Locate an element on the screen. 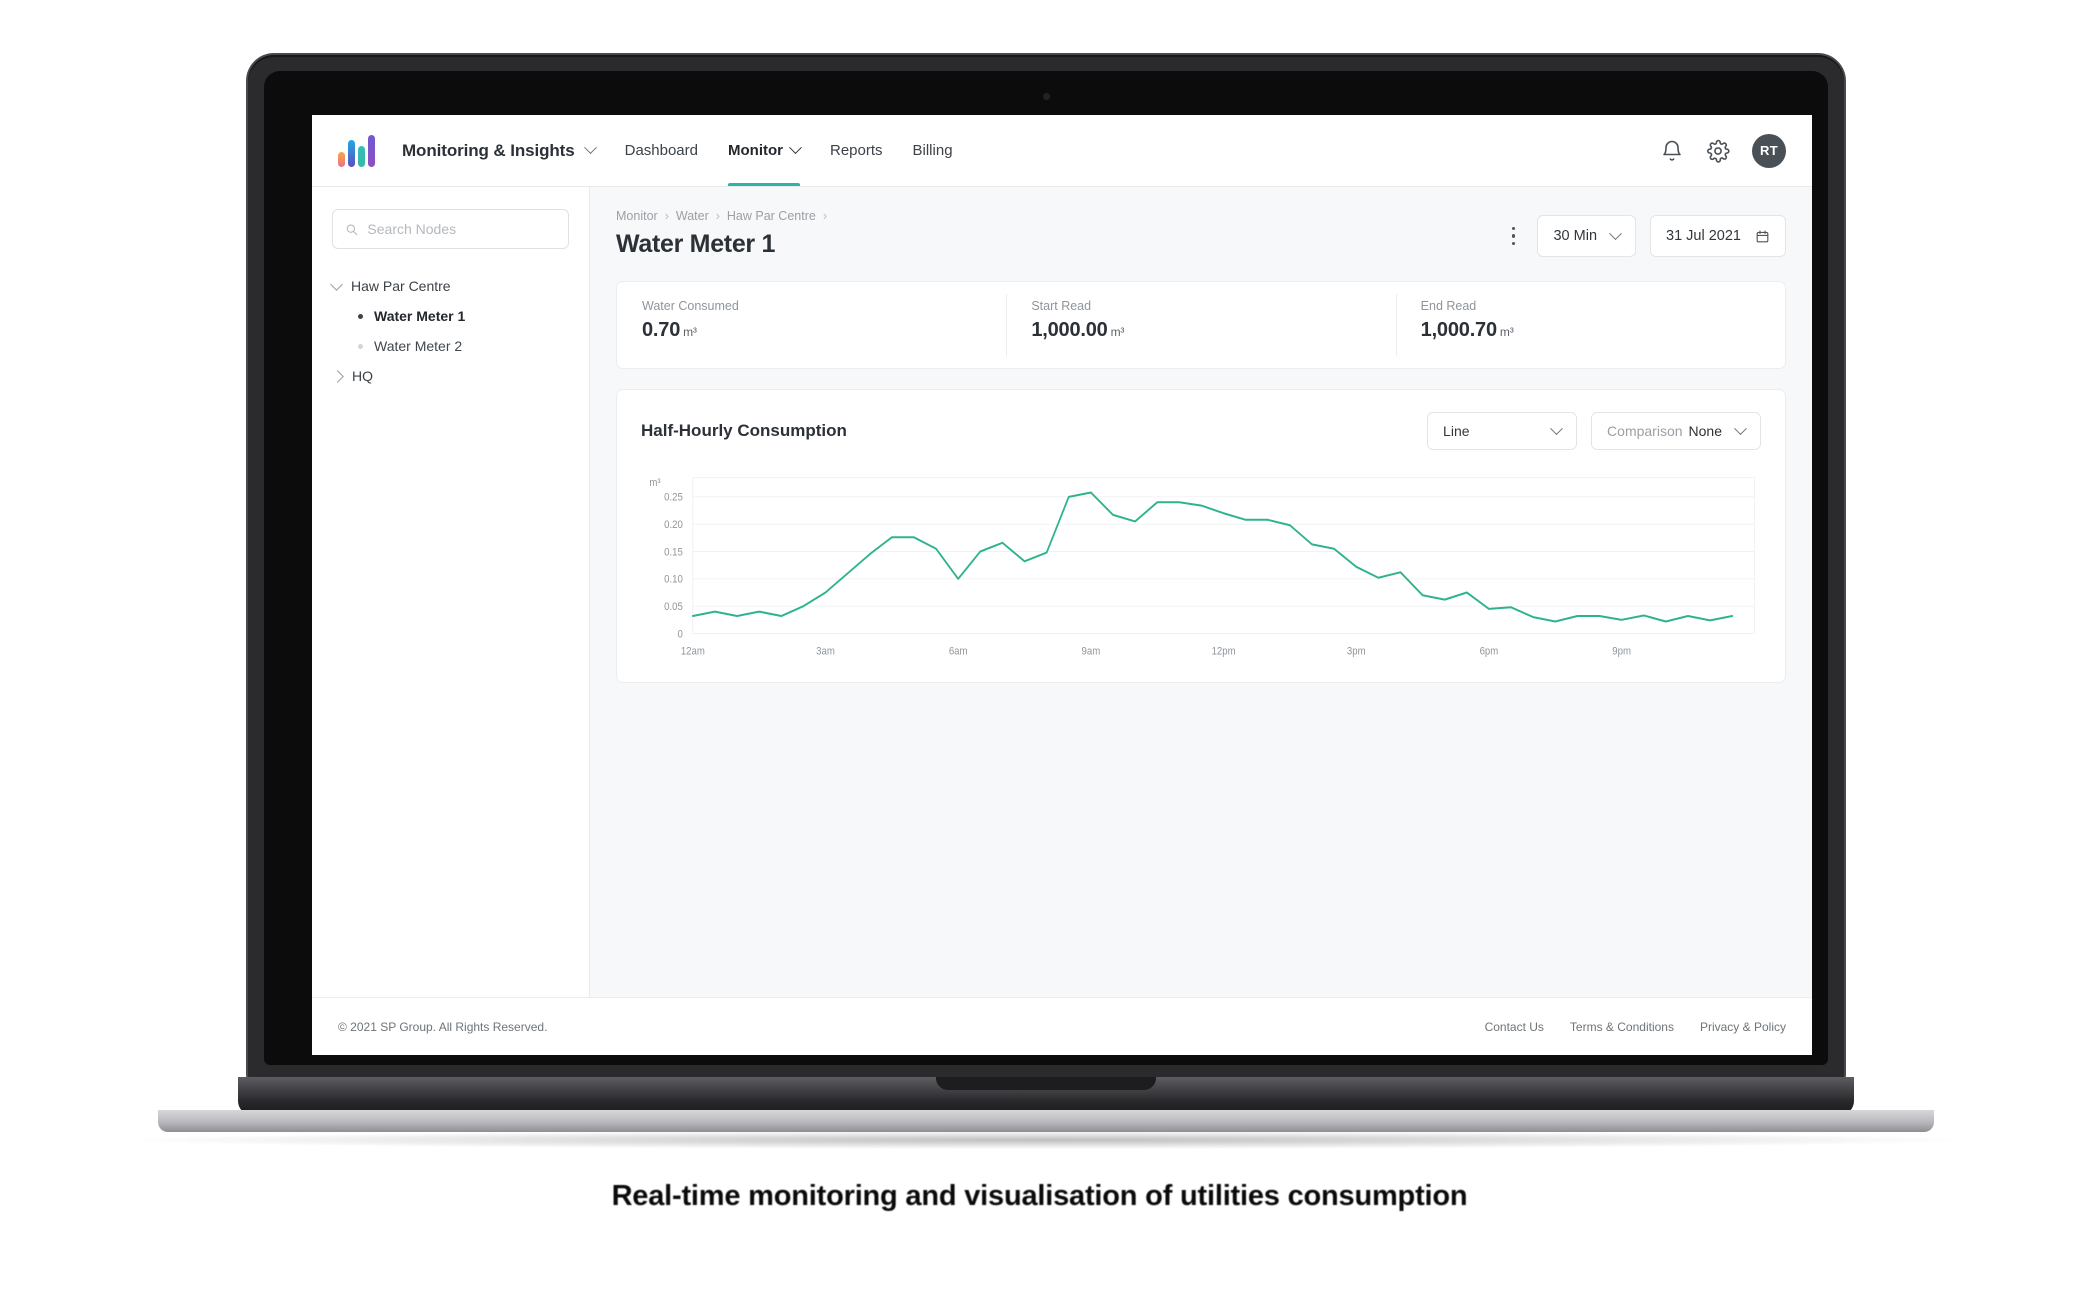 The height and width of the screenshot is (1311, 2079). interval-select: 30 Min is located at coordinates (1587, 236).